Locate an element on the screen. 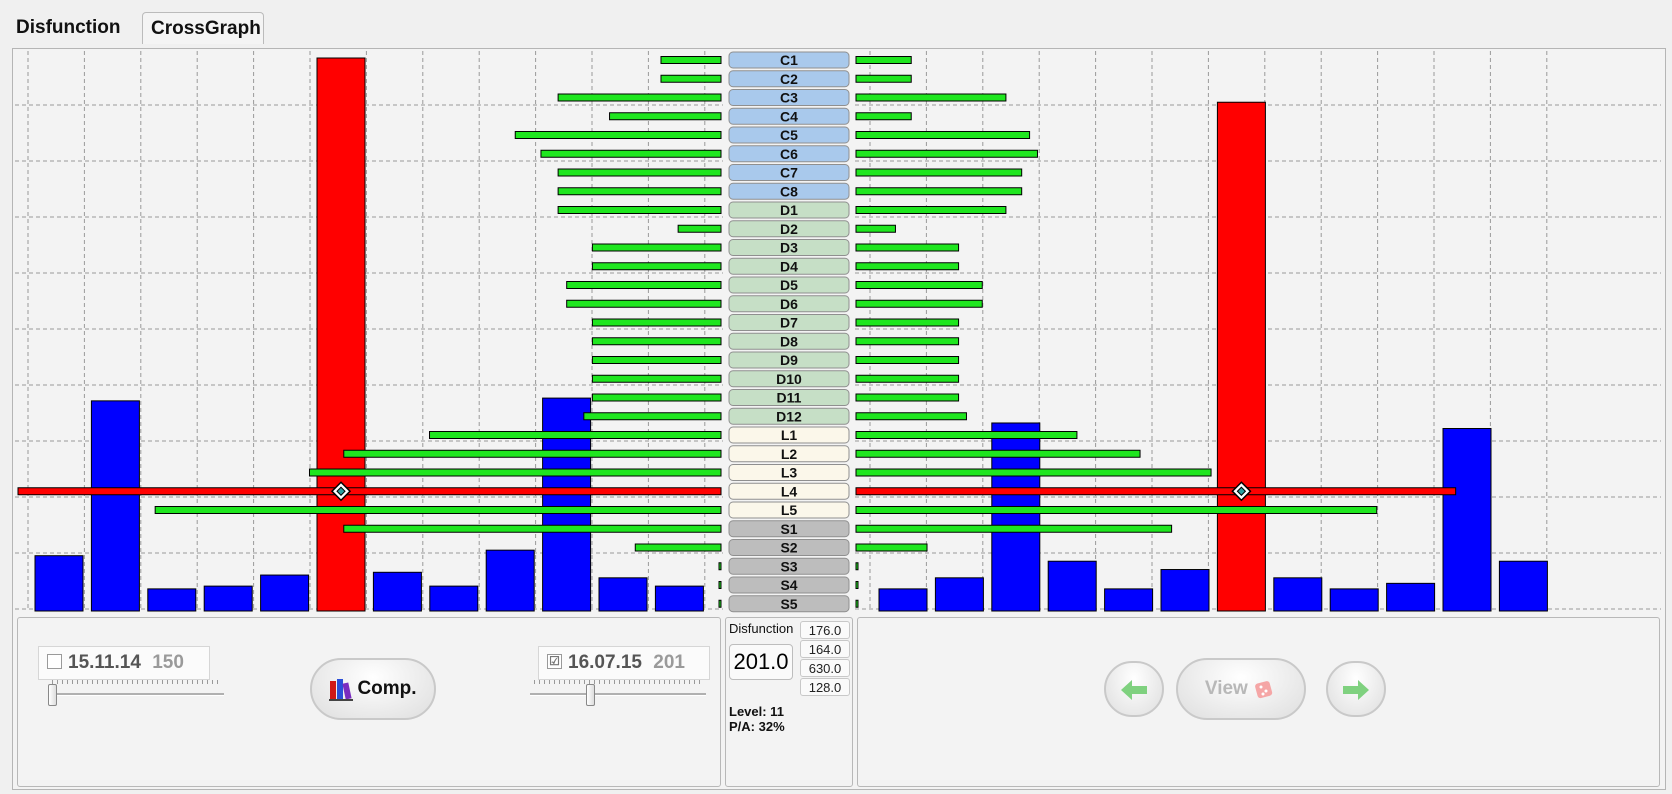  main-value: 201.0 is located at coordinates (761, 662).